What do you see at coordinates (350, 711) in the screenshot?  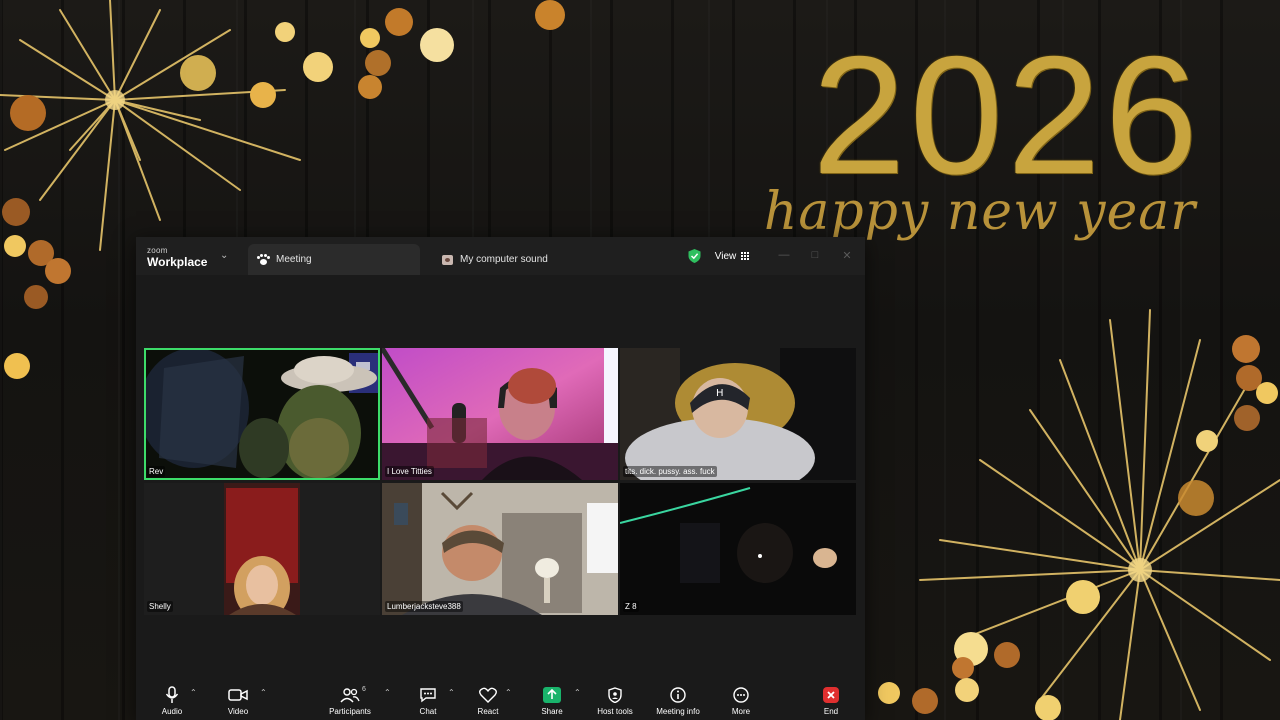 I see `participants-label: Participants` at bounding box center [350, 711].